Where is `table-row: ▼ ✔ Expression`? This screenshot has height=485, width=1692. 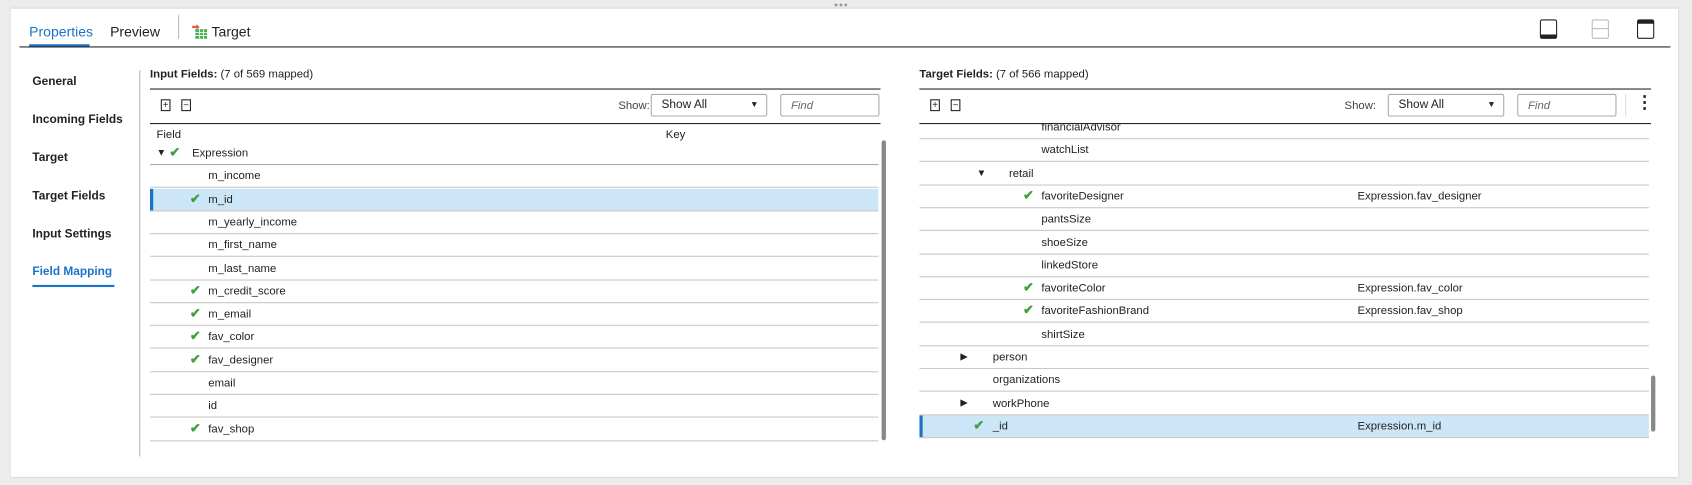 table-row: ▼ ✔ Expression is located at coordinates (514, 154).